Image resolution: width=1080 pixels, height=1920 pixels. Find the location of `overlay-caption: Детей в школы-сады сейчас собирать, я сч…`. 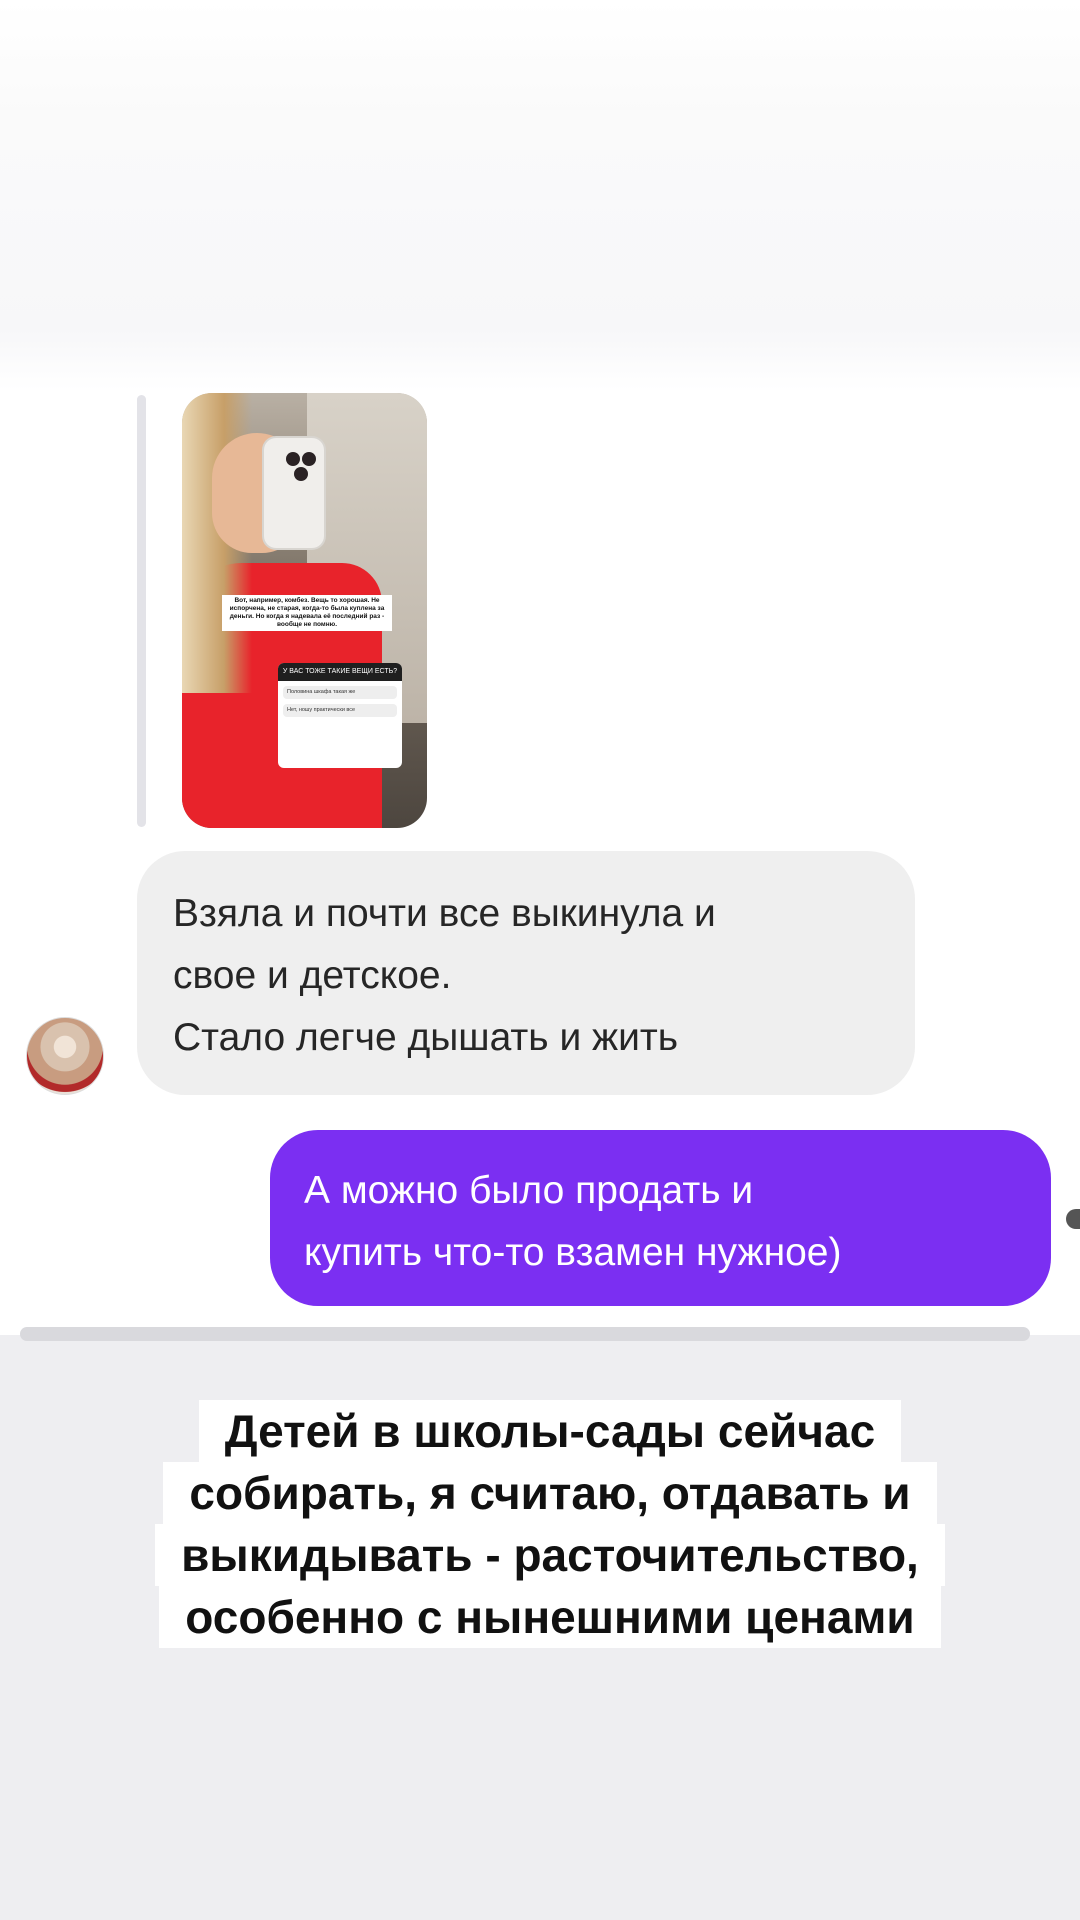

overlay-caption: Детей в школы-сады сейчас собирать, я сч… is located at coordinates (550, 1524).